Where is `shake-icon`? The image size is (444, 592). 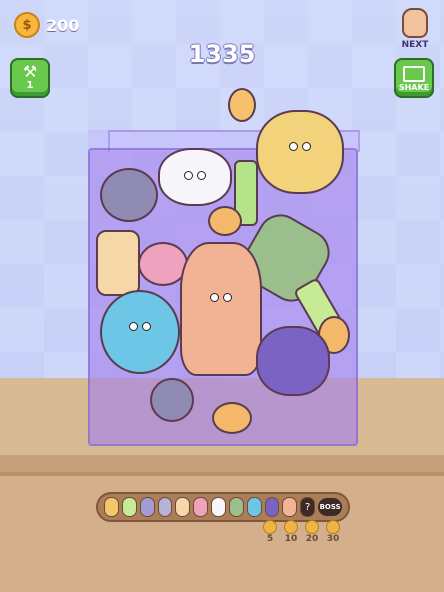
shake-icon is located at coordinates (414, 74).